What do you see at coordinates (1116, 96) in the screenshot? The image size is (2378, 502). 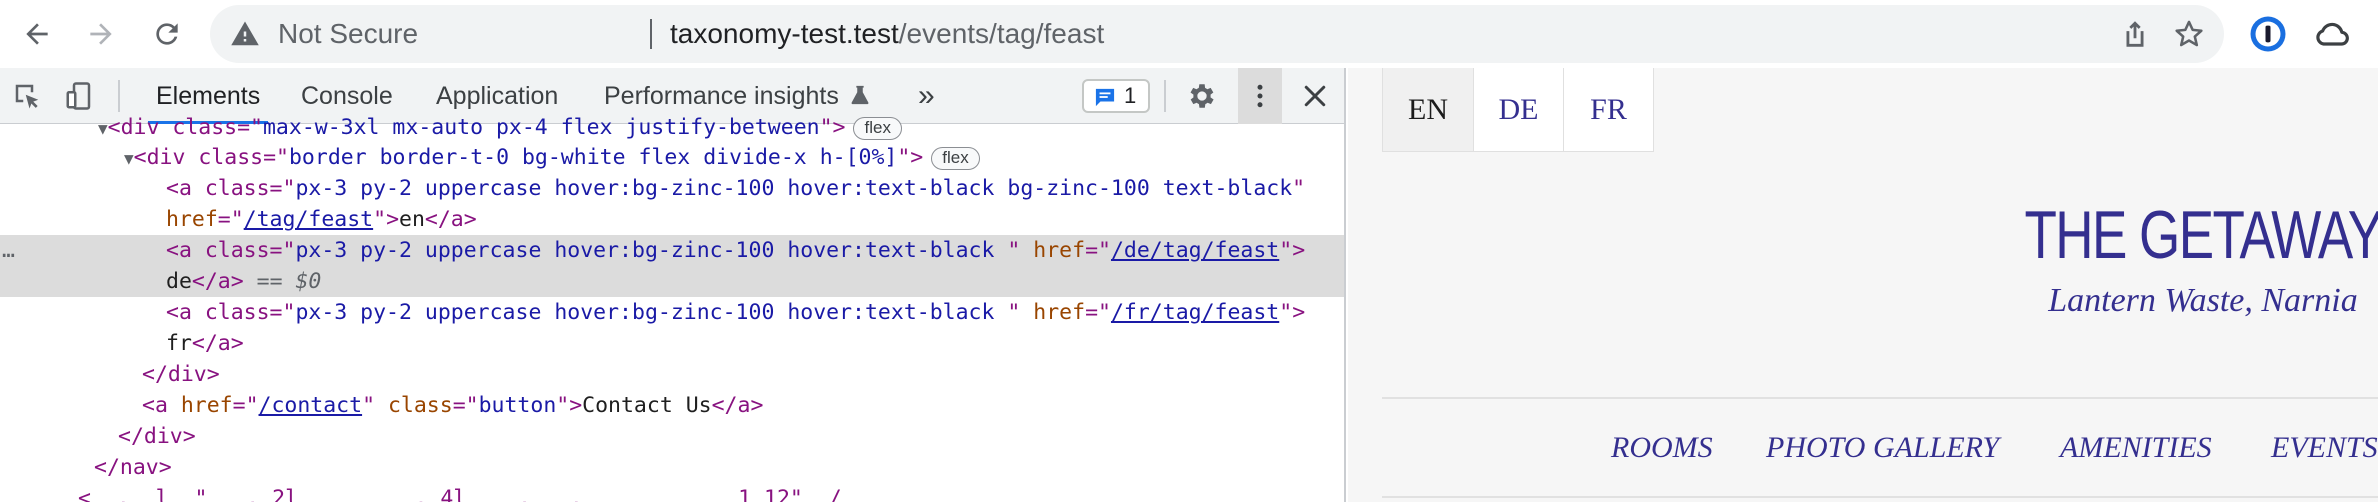 I see `issues-badge: 1` at bounding box center [1116, 96].